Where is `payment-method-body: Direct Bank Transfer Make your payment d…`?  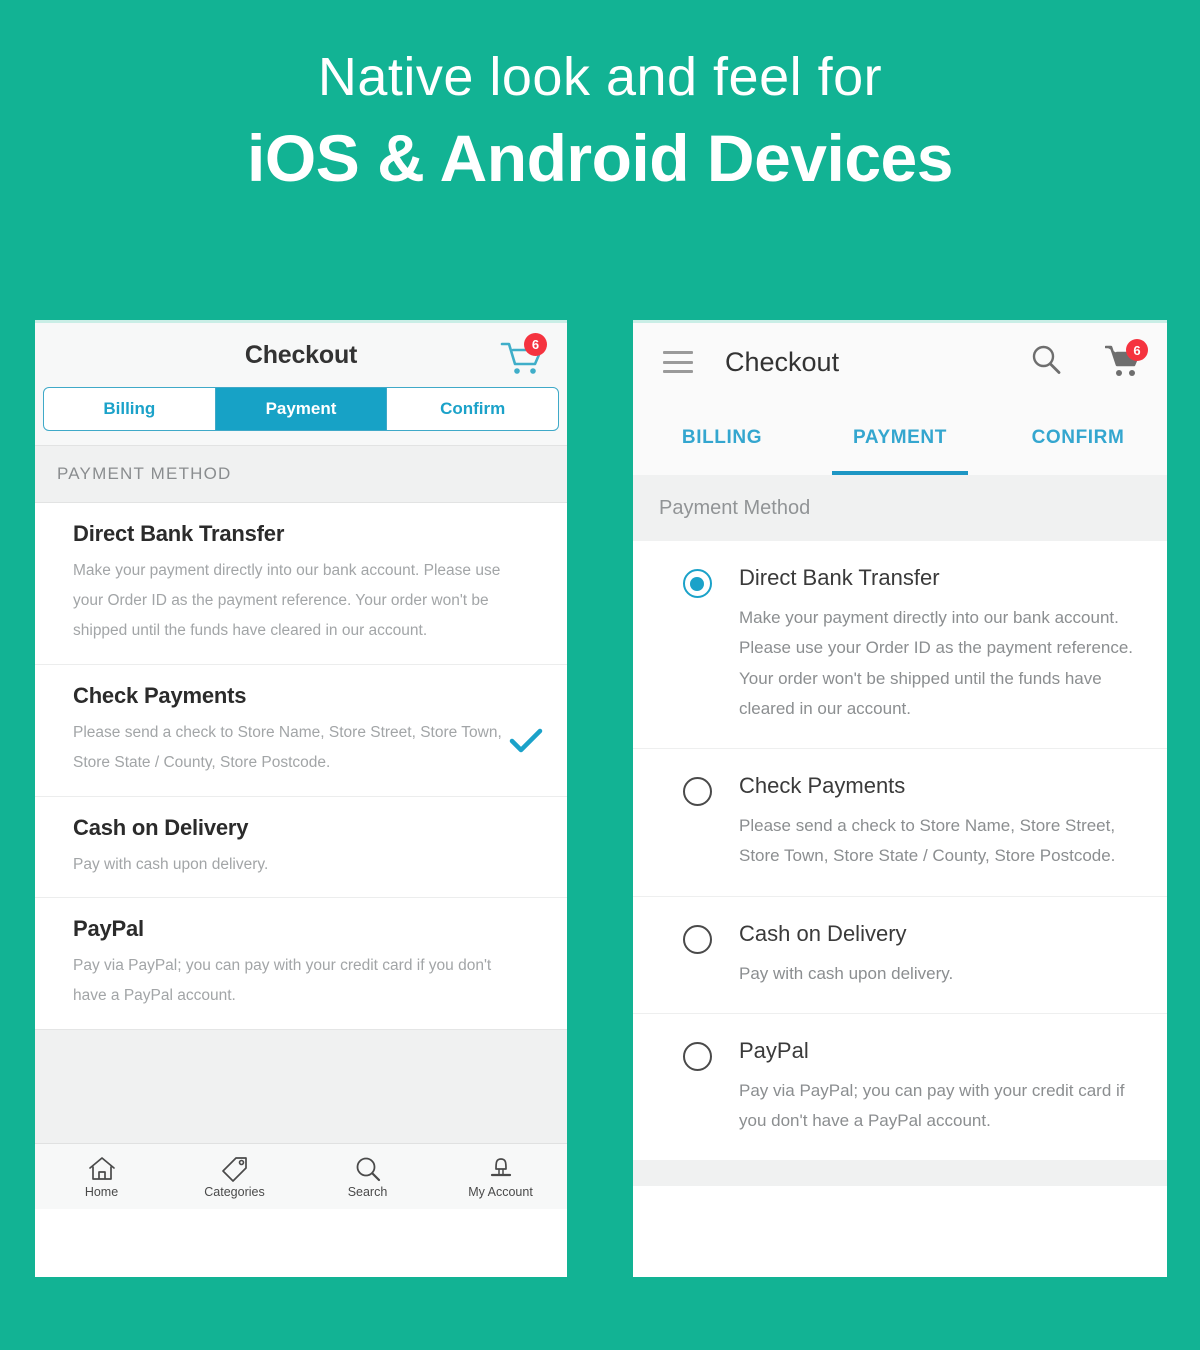 payment-method-body: Direct Bank Transfer Make your payment d… is located at coordinates (941, 644).